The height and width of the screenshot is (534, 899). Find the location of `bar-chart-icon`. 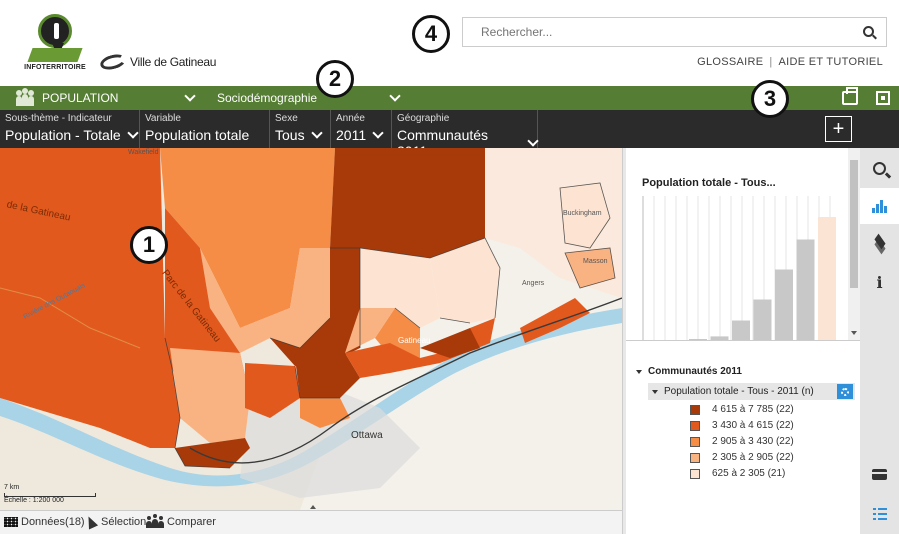

bar-chart-icon is located at coordinates (879, 206).